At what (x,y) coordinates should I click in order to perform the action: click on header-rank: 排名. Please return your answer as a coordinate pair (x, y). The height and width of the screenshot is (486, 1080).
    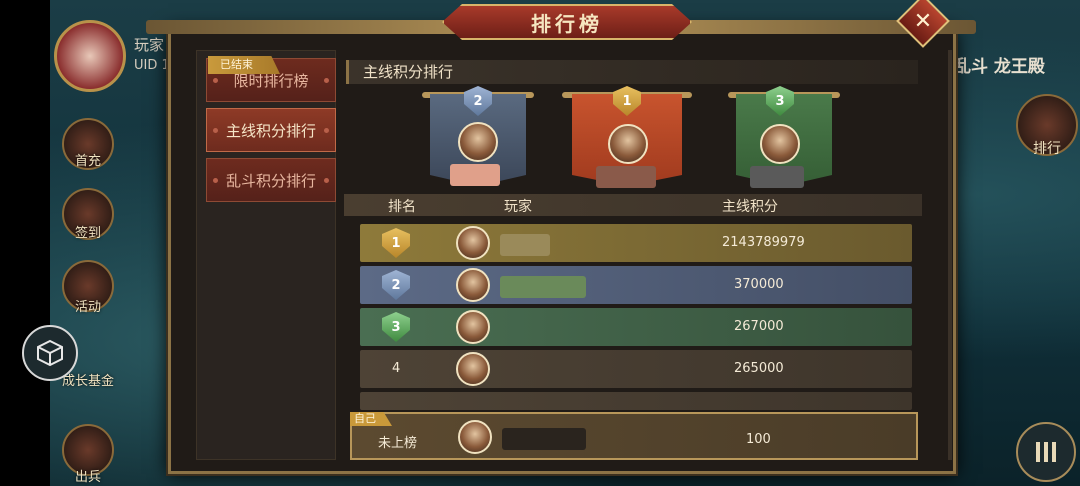
    Looking at the image, I should click on (402, 207).